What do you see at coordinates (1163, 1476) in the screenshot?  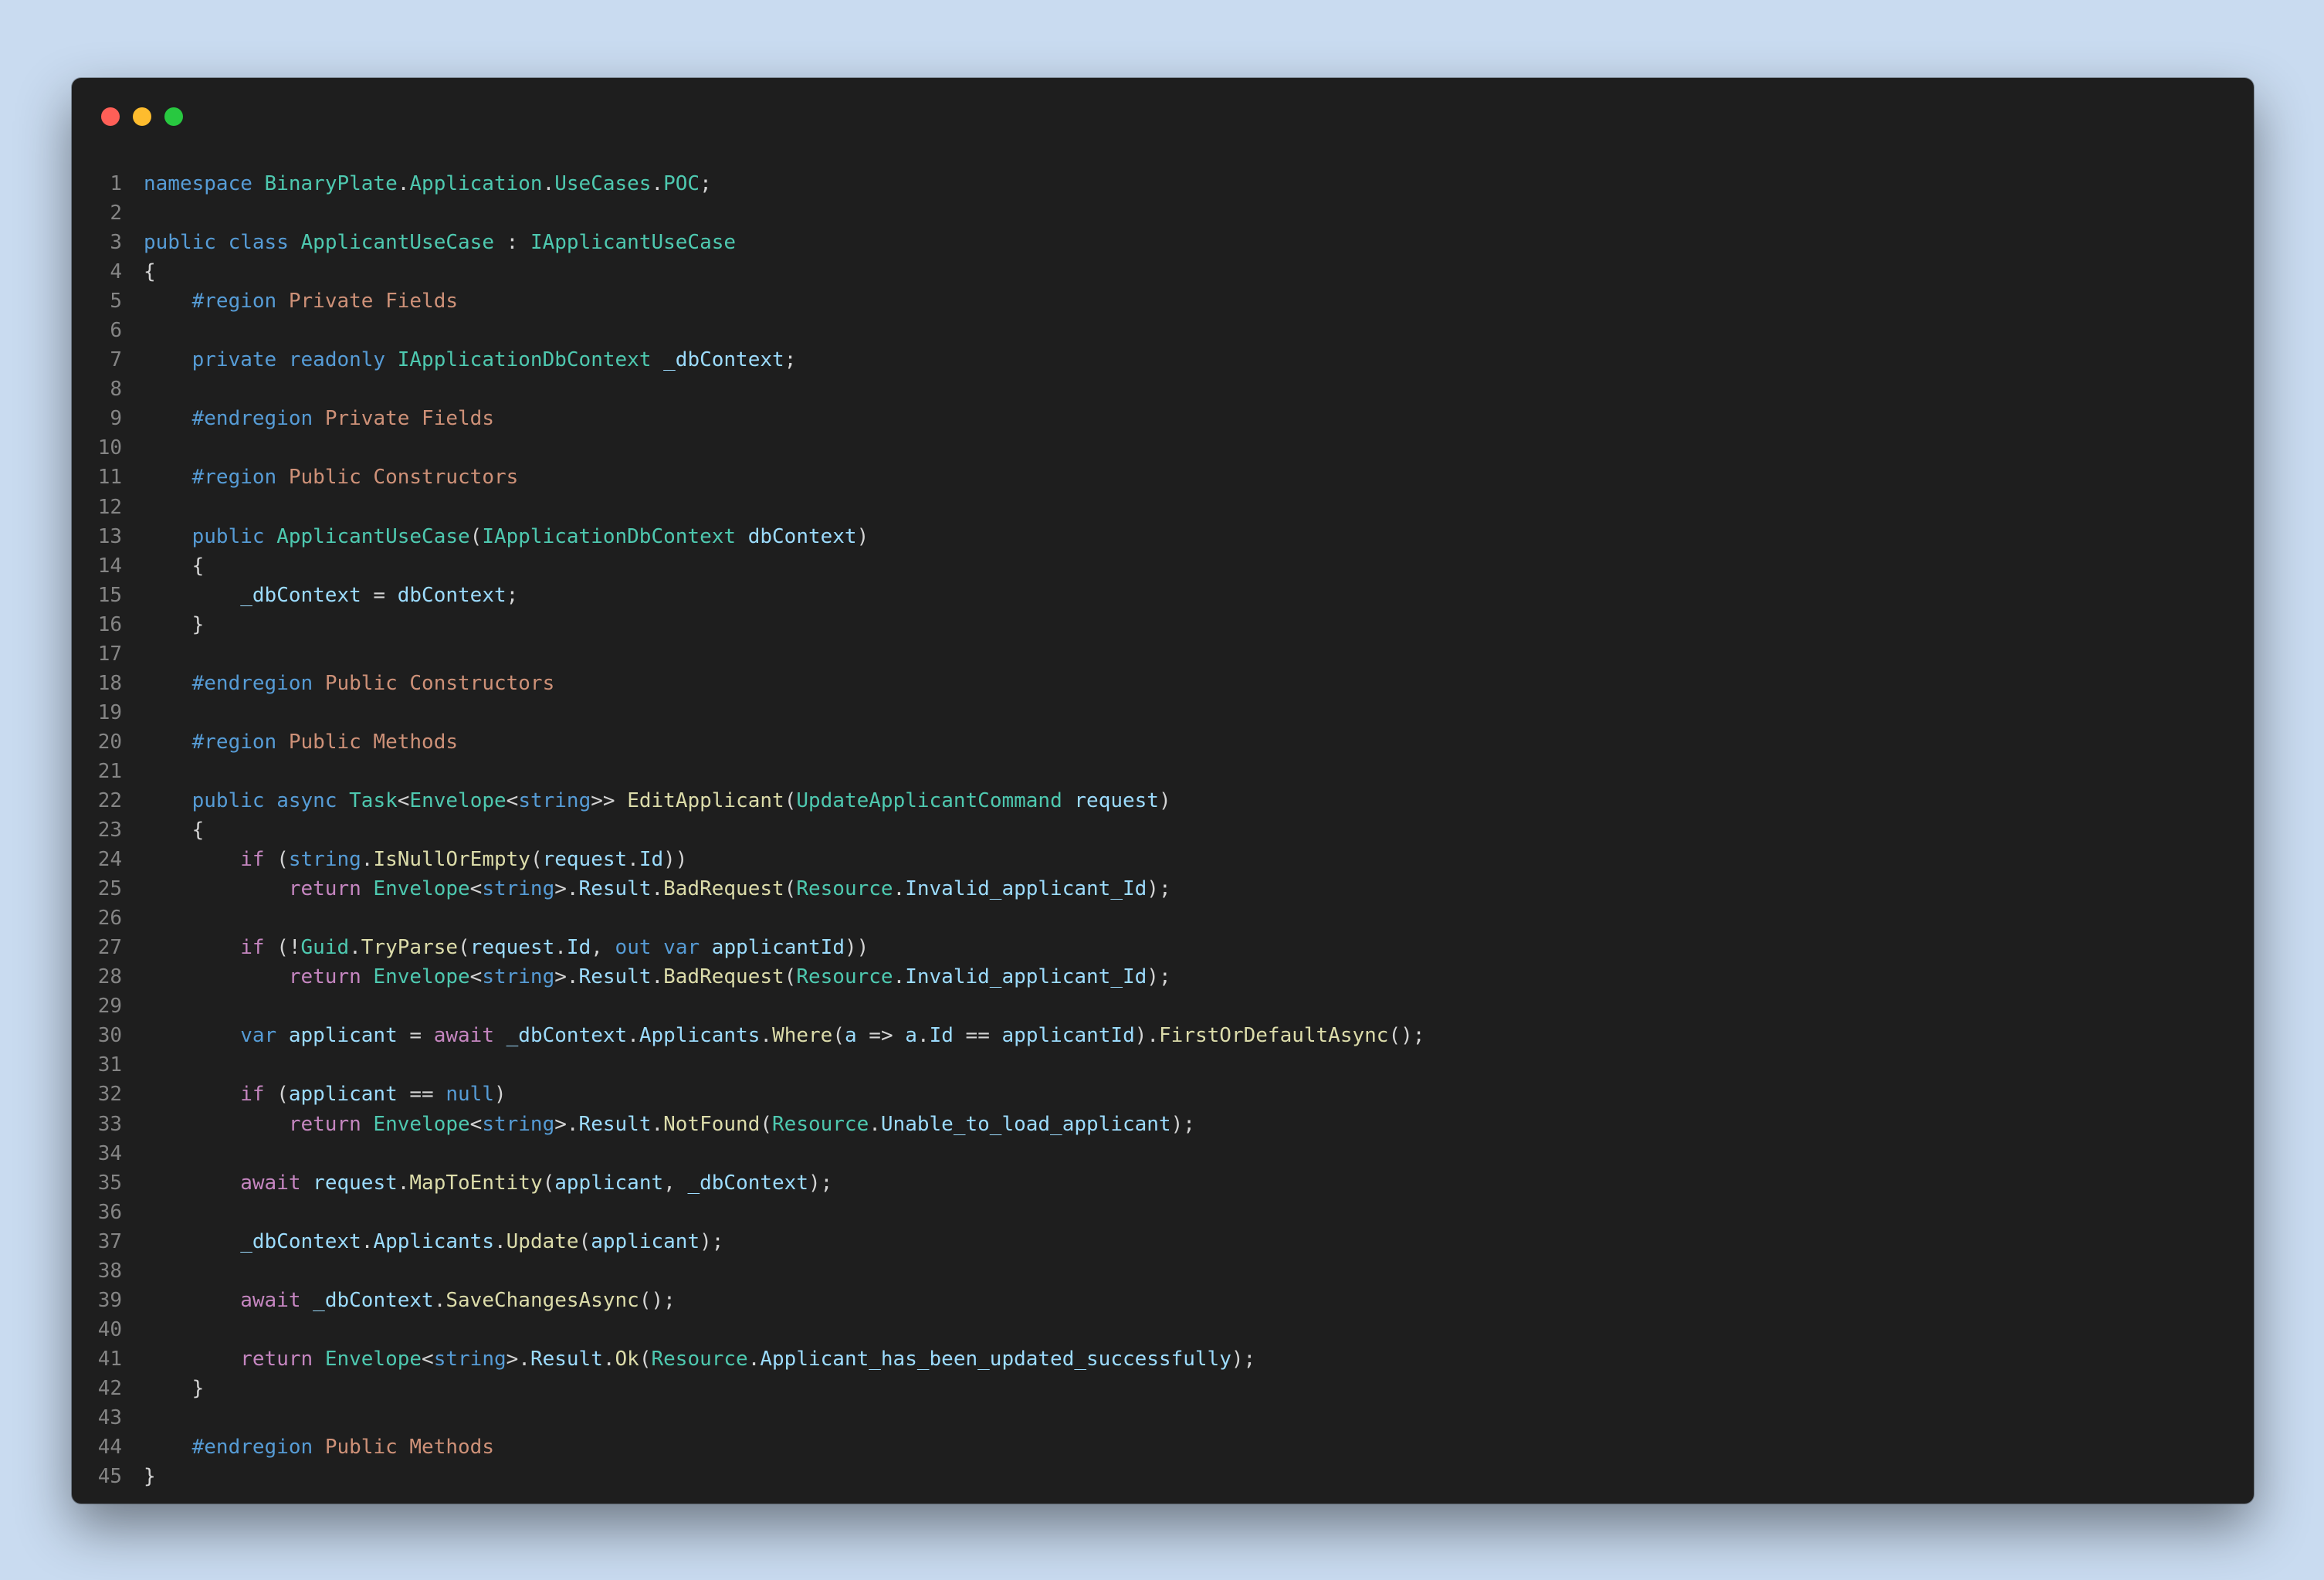 I see `code-line: 45}` at bounding box center [1163, 1476].